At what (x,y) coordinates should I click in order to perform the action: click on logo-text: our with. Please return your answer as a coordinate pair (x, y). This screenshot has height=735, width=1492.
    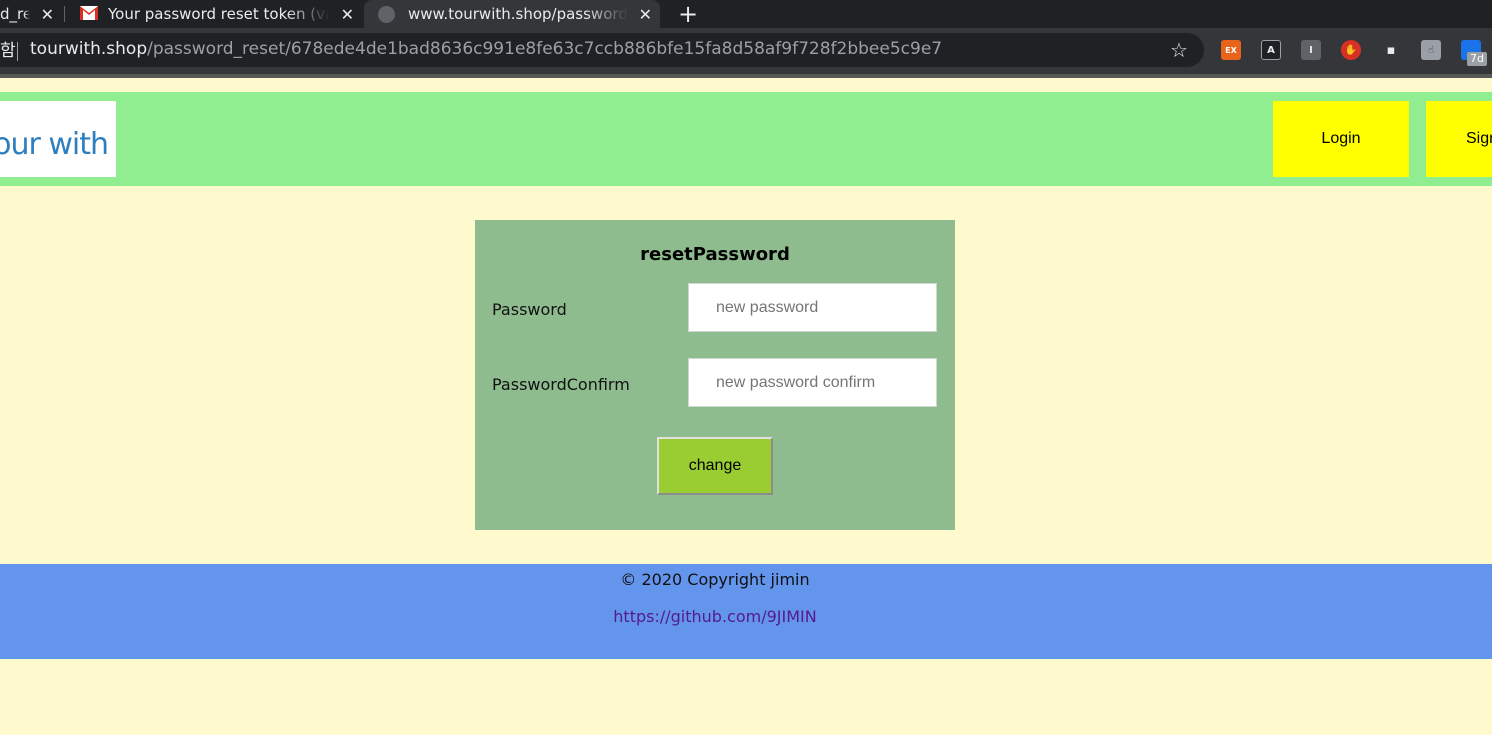
    Looking at the image, I should click on (54, 144).